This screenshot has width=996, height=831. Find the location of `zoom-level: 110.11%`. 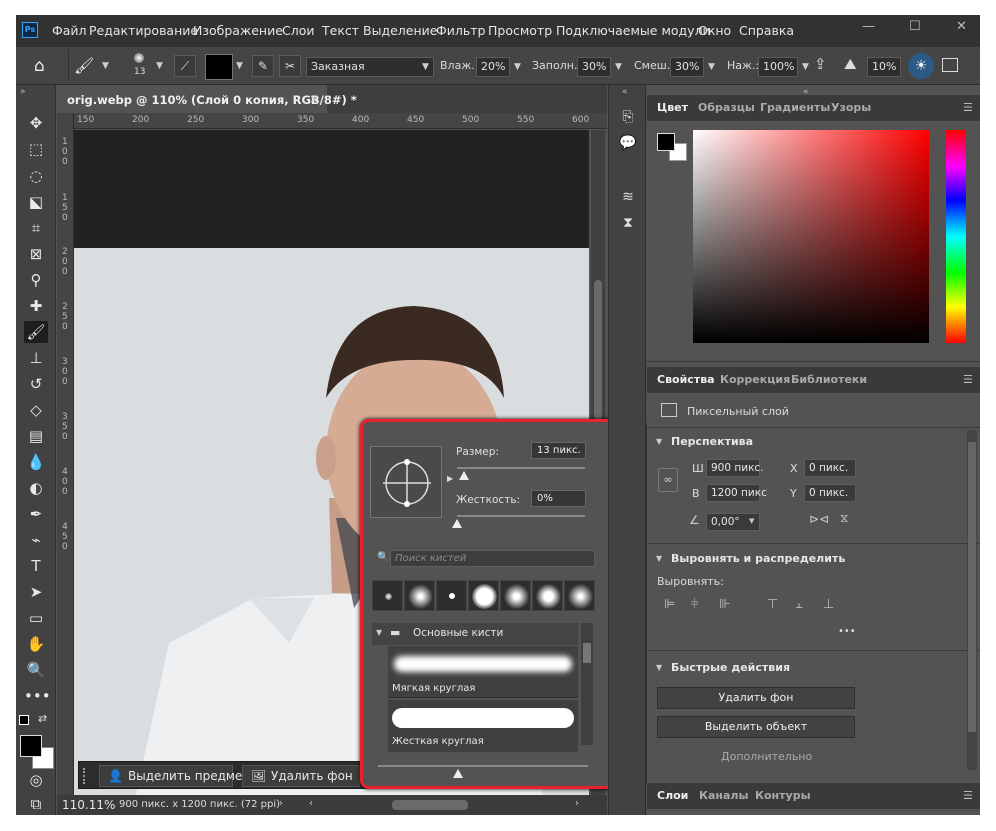

zoom-level: 110.11% is located at coordinates (88, 805).